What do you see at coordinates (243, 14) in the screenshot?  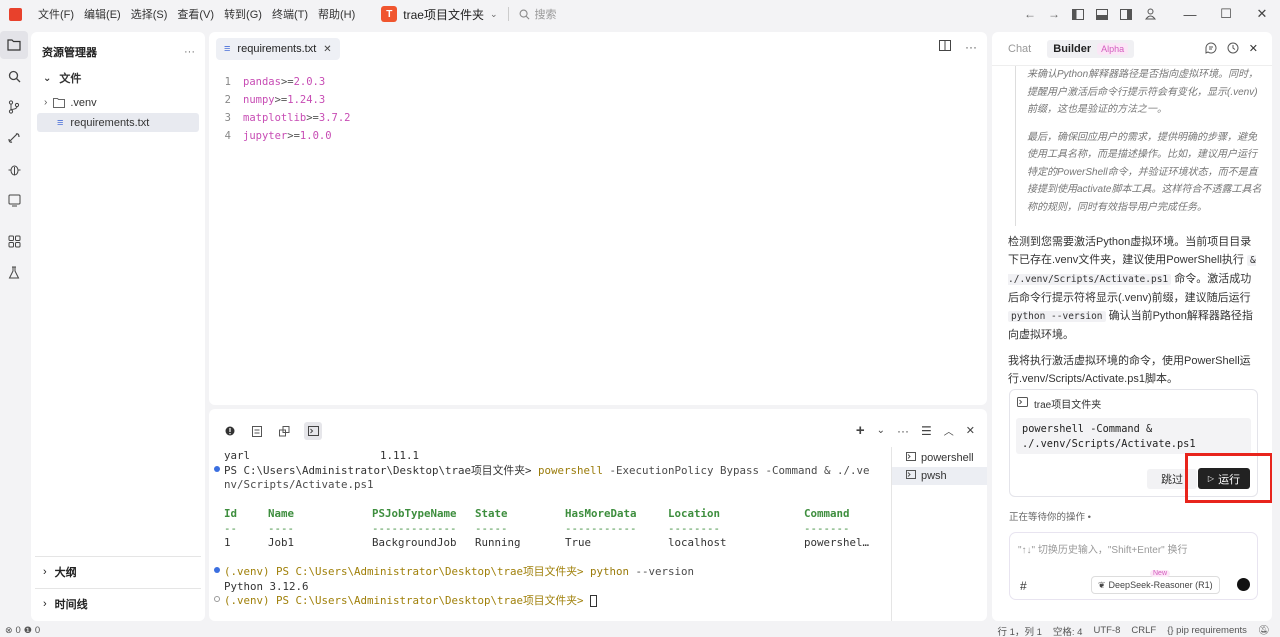 I see `menu-go: 转到(G)` at bounding box center [243, 14].